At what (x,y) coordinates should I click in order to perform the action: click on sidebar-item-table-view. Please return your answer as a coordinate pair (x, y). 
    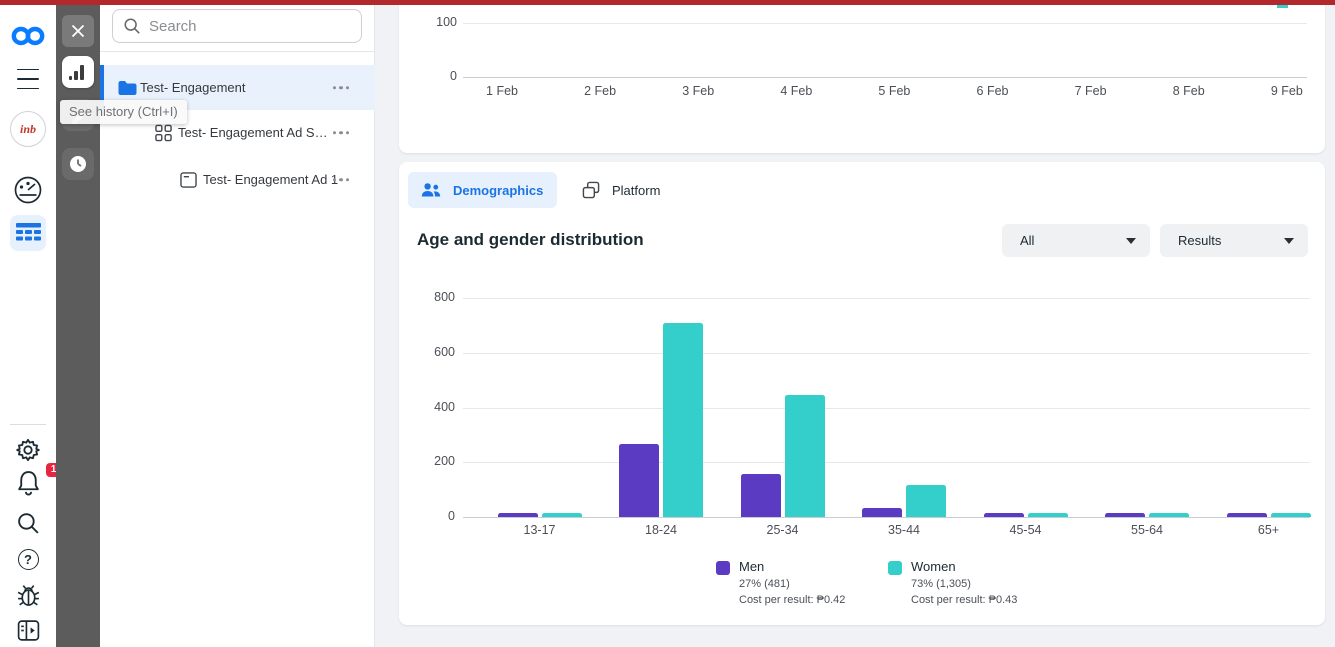
    Looking at the image, I should click on (28, 233).